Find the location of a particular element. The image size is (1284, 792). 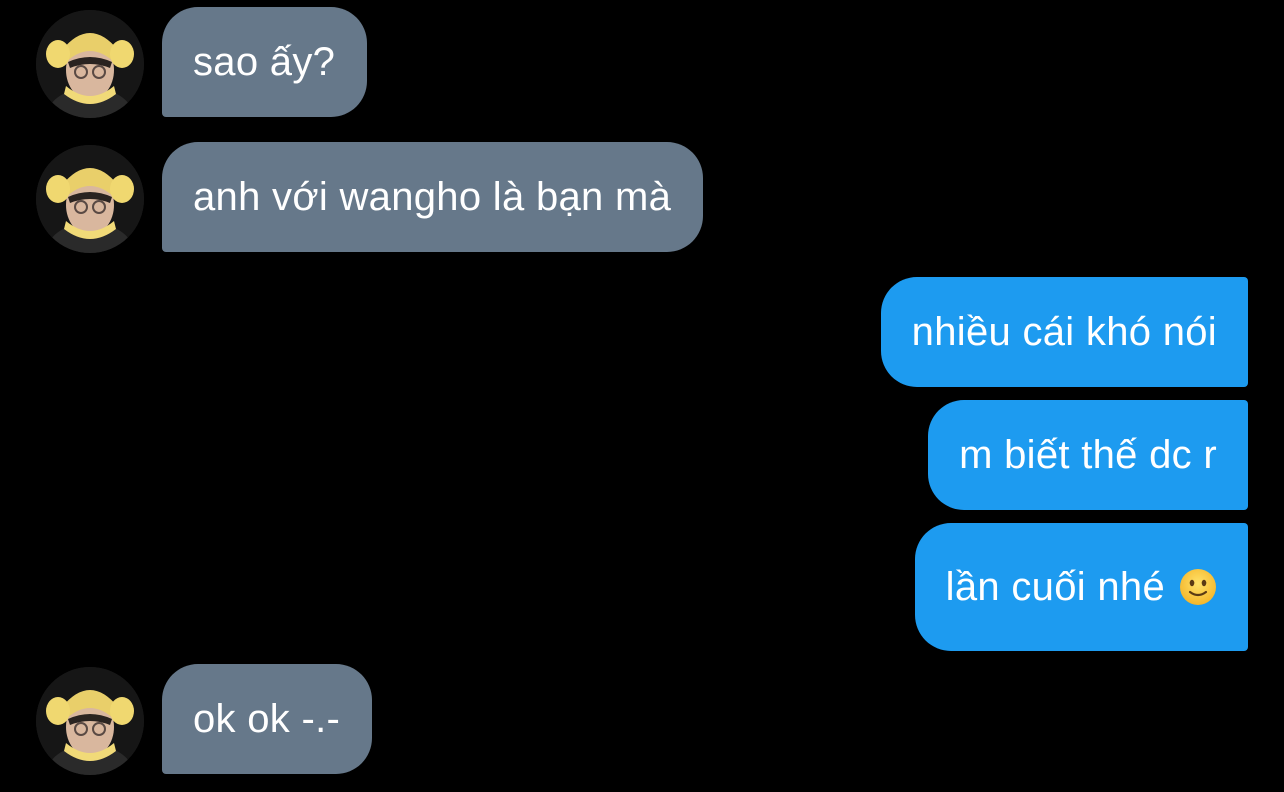

message-text: nhiều cái khó nói is located at coordinates (1064, 332).